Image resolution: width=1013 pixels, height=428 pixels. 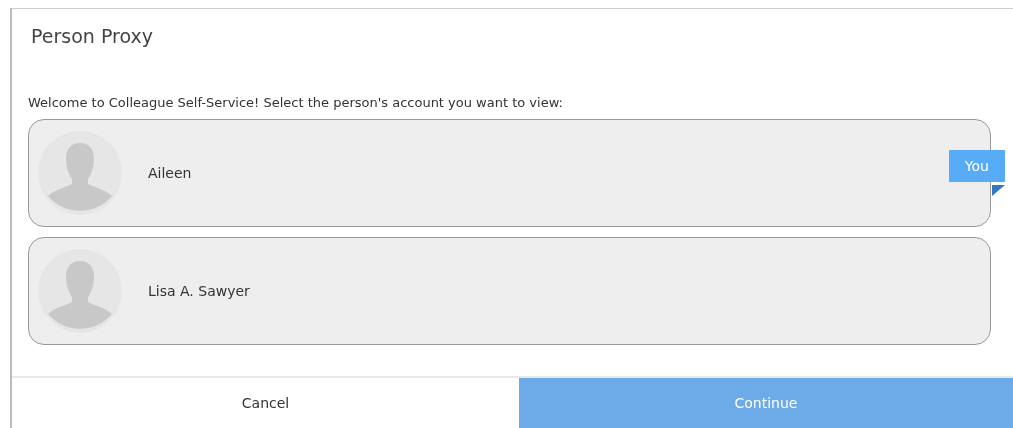 I want to click on dialog-title: Person Proxy, so click(x=92, y=36).